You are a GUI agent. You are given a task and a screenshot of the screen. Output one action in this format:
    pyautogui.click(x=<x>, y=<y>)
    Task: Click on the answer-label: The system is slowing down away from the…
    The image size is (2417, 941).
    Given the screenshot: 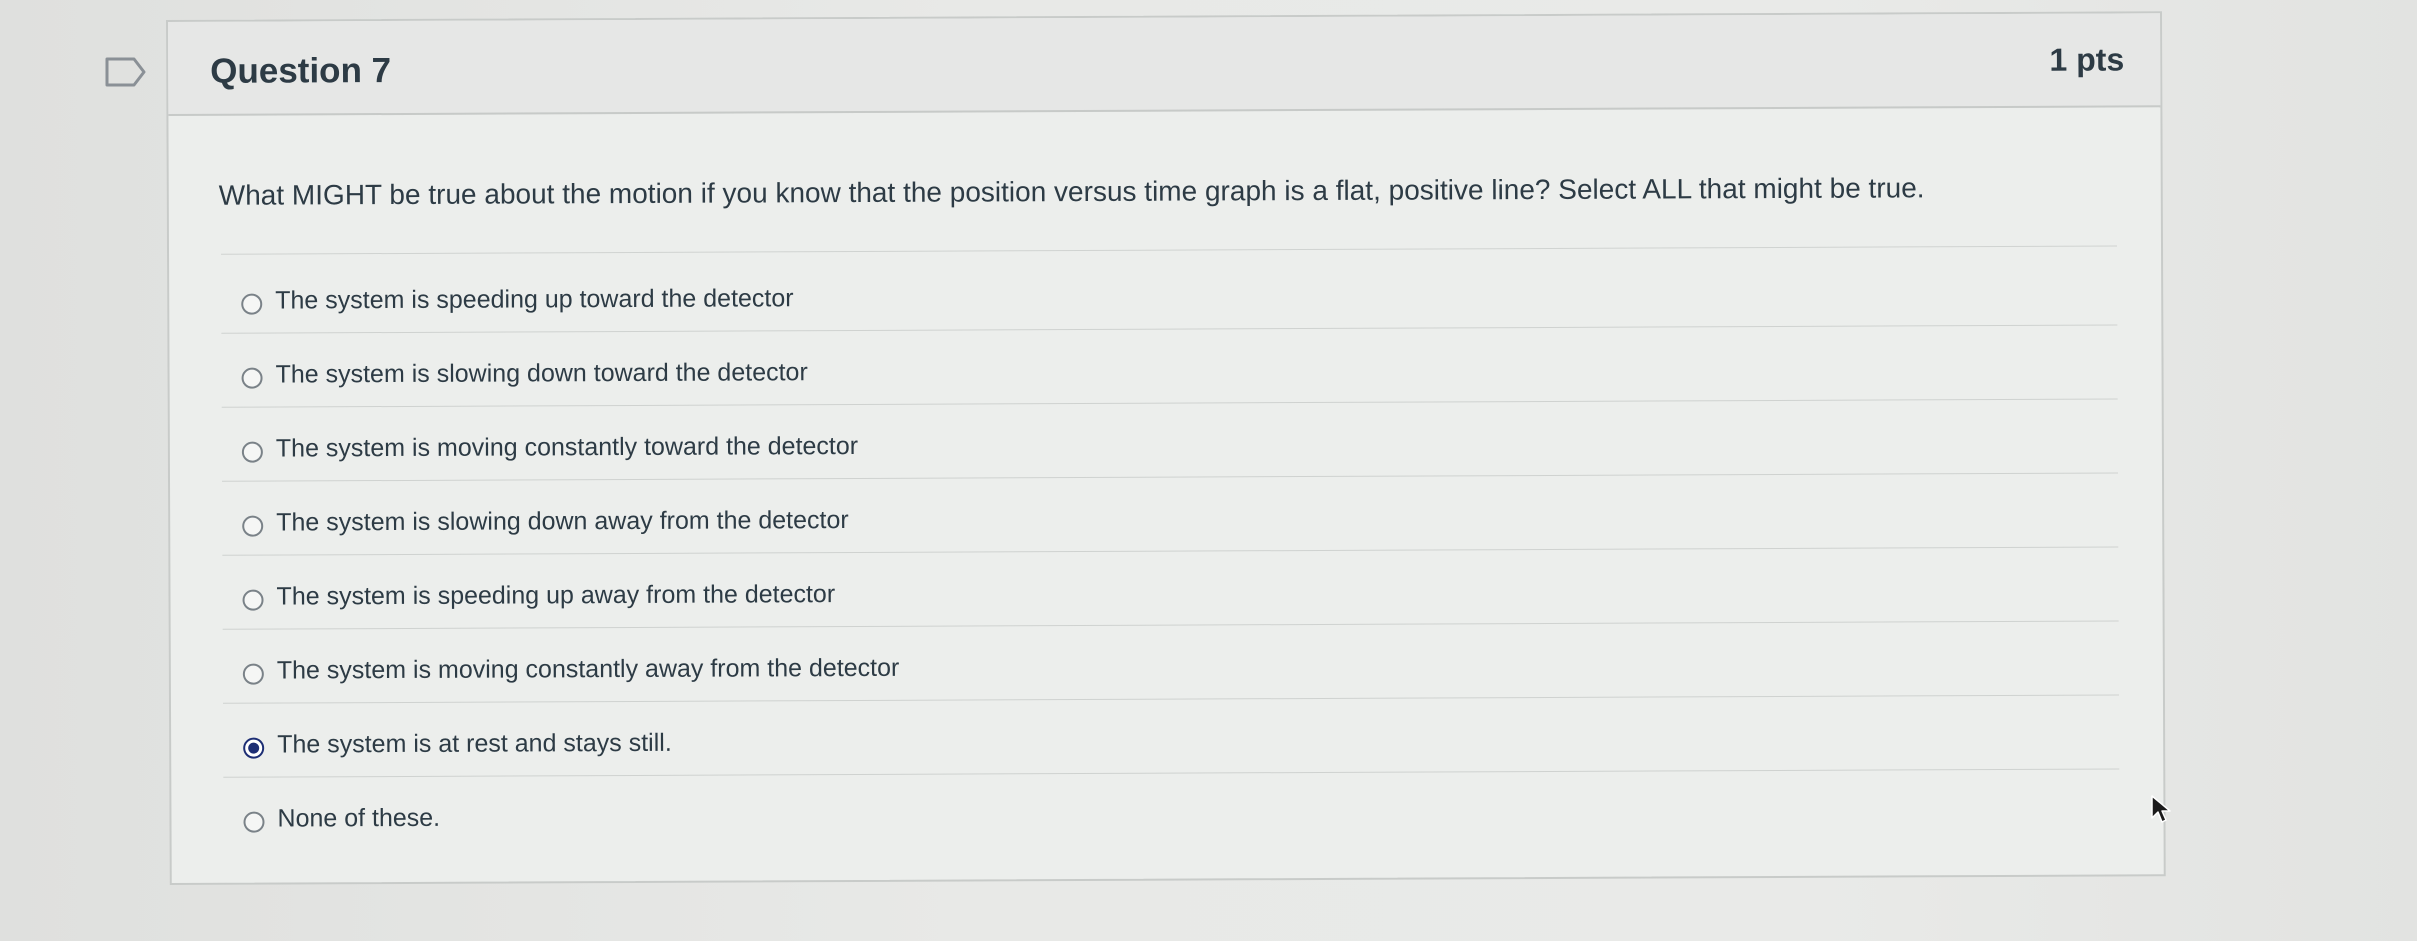 What is the action you would take?
    pyautogui.click(x=562, y=521)
    